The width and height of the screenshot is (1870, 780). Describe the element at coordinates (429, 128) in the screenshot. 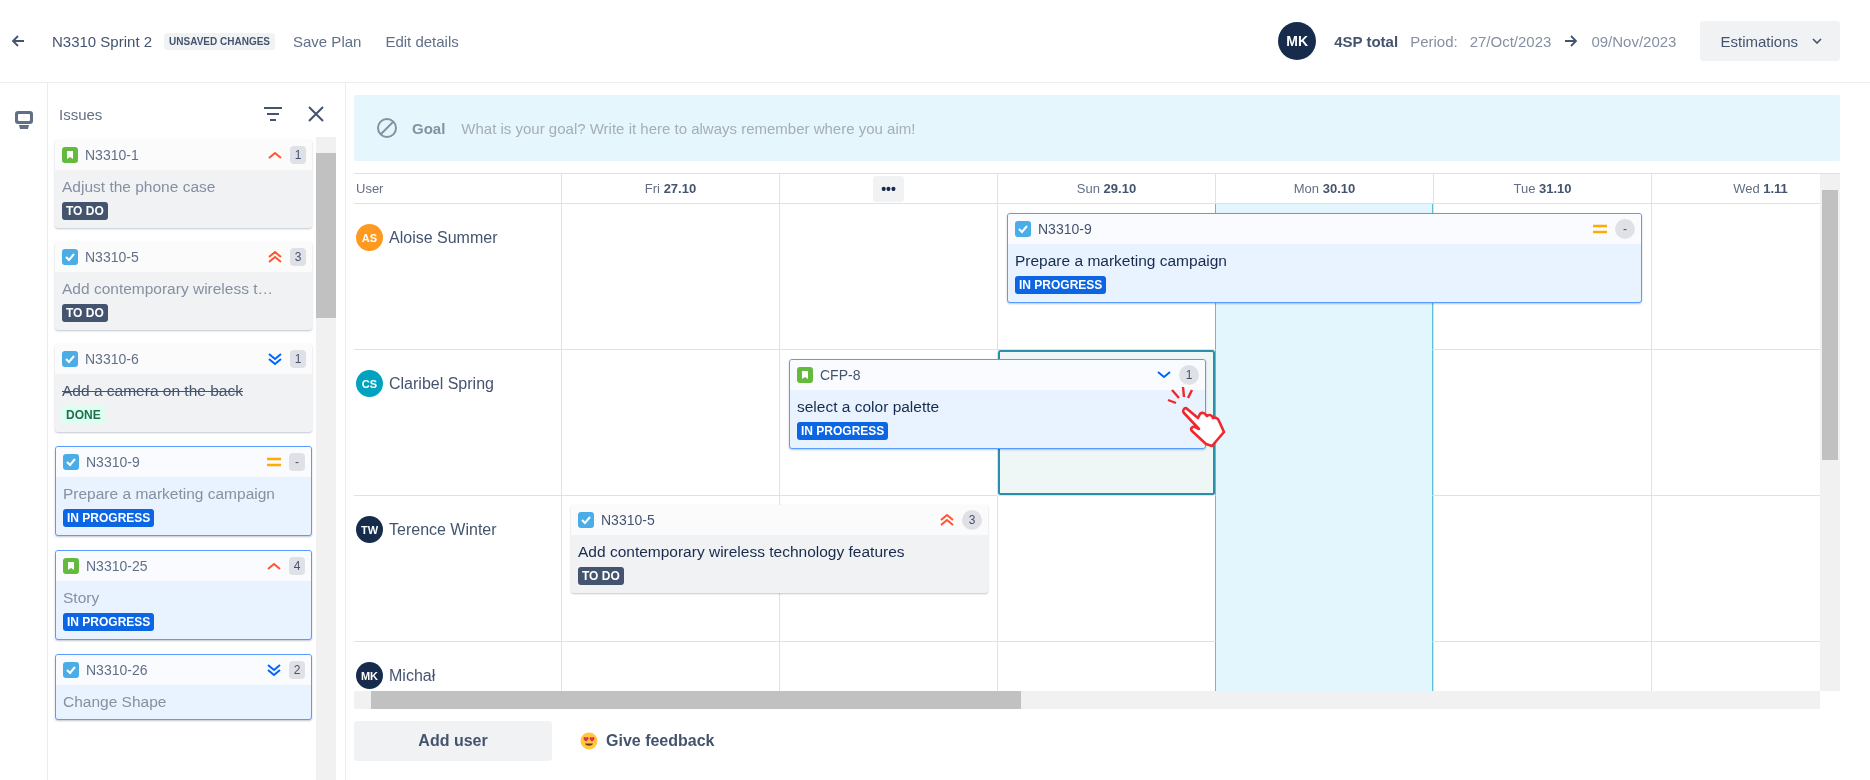

I see `goal-label: Goal` at that location.